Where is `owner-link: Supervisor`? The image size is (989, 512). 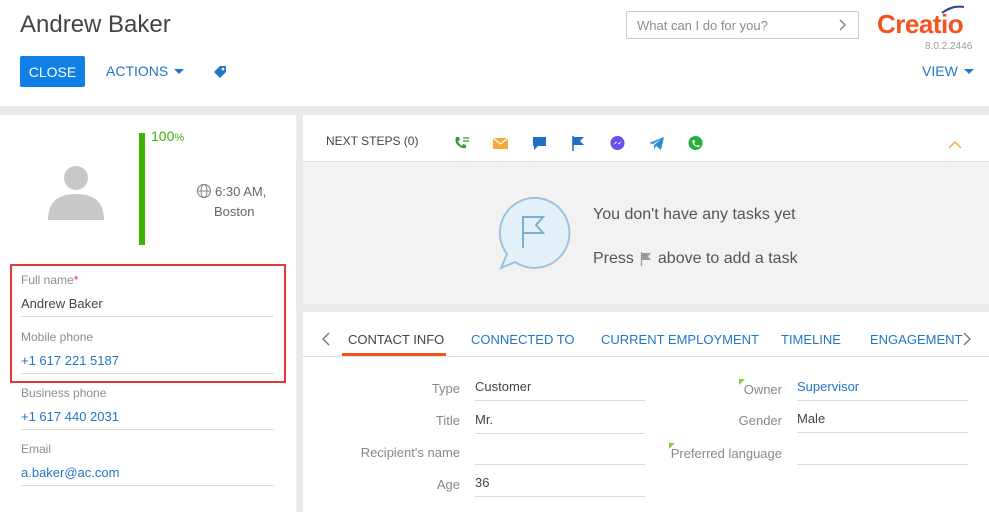
owner-link: Supervisor is located at coordinates (882, 390).